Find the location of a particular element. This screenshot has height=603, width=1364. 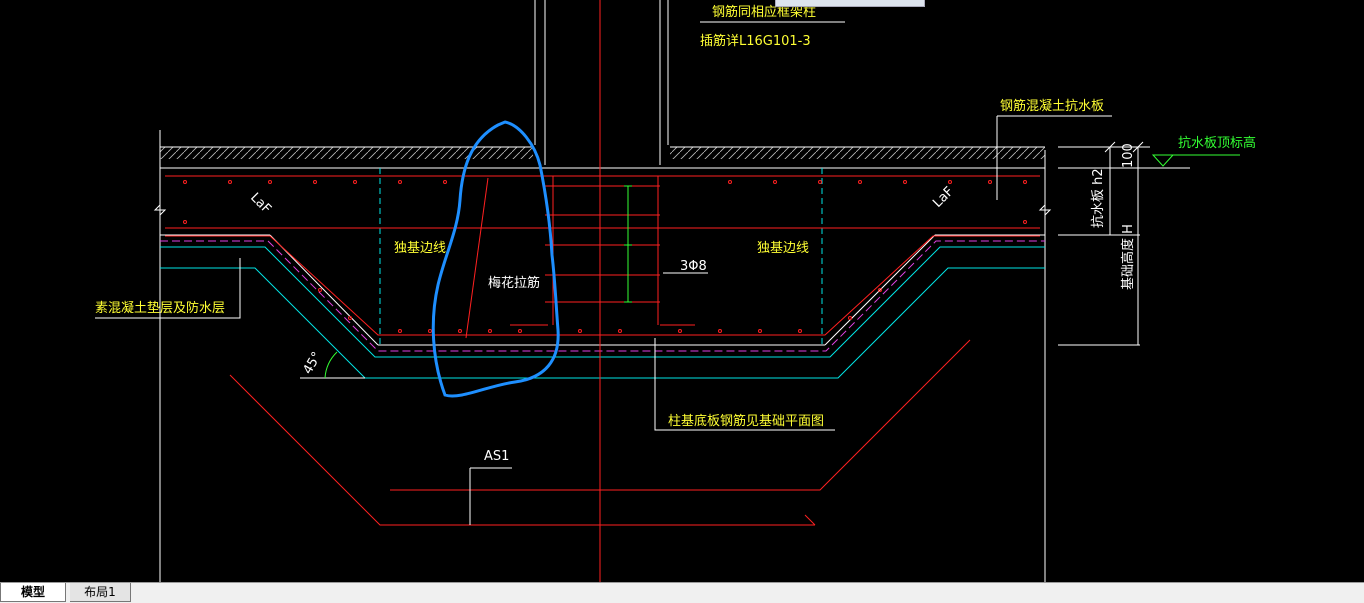

tab-layout1: 布局1 is located at coordinates (100, 592).